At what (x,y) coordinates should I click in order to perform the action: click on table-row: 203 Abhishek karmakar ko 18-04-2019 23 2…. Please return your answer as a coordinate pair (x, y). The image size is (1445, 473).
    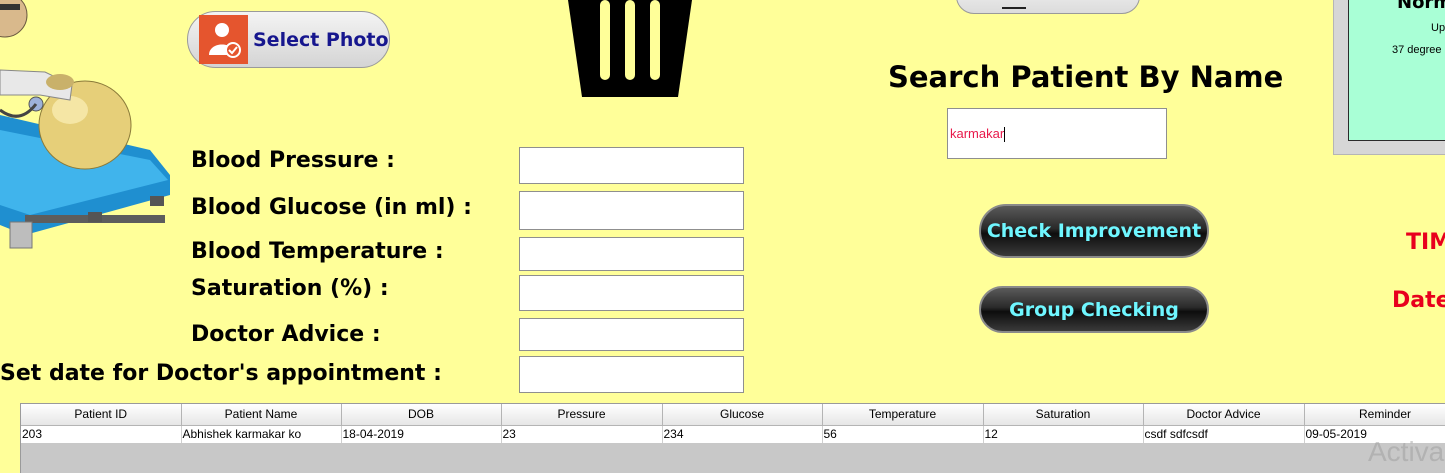
    Looking at the image, I should click on (733, 434).